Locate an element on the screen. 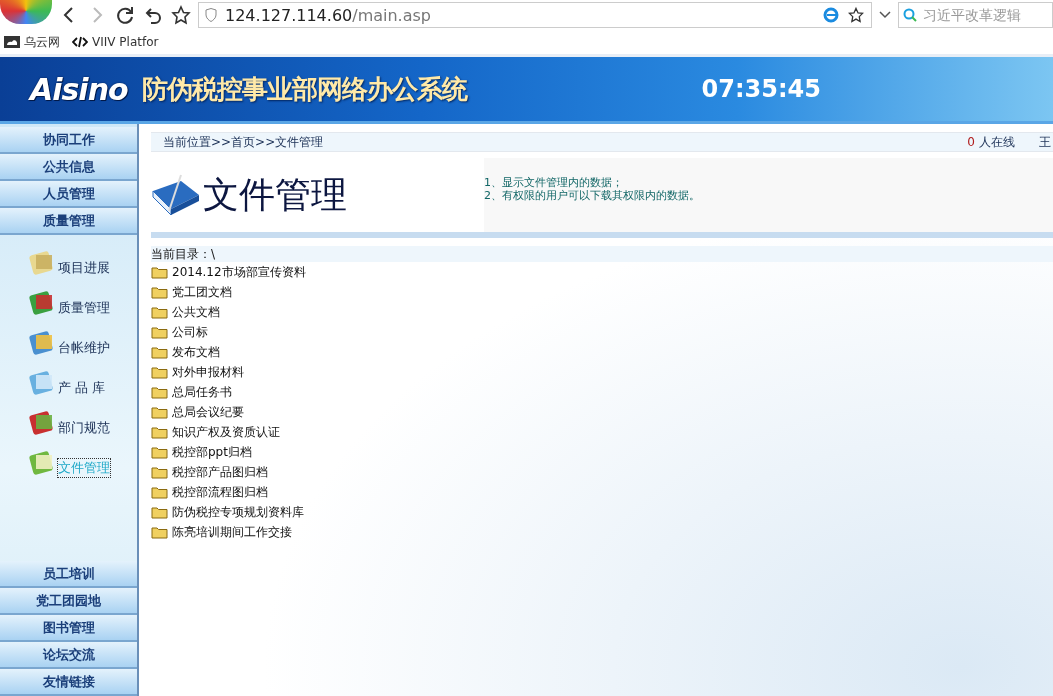 This screenshot has height=696, width=1053. menu-button: 员工培训 is located at coordinates (68, 574).